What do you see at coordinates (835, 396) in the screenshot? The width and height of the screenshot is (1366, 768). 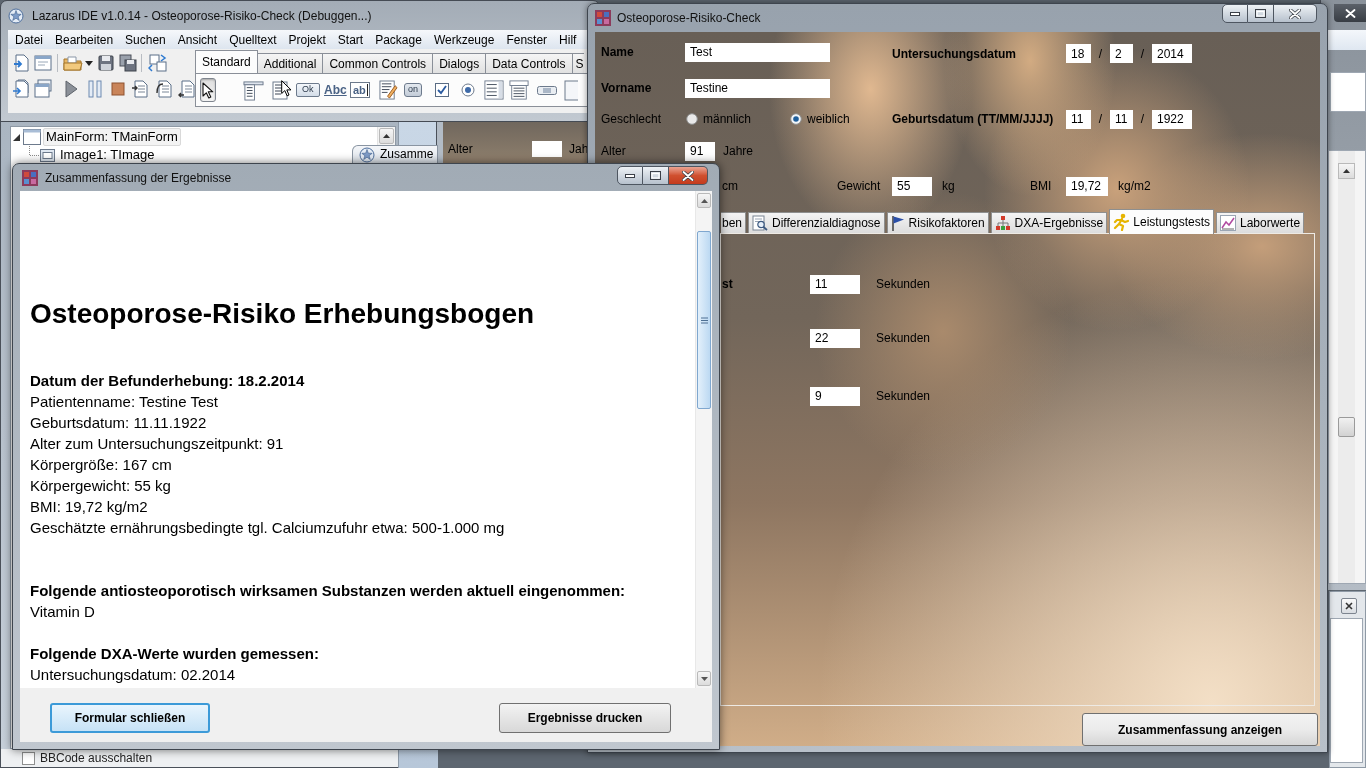 I see `text-field: 9` at bounding box center [835, 396].